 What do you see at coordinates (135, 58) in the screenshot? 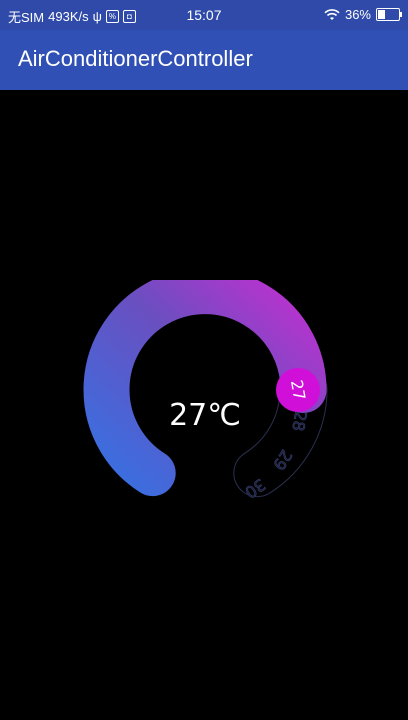
I see `app-title: AirConditionerController` at bounding box center [135, 58].